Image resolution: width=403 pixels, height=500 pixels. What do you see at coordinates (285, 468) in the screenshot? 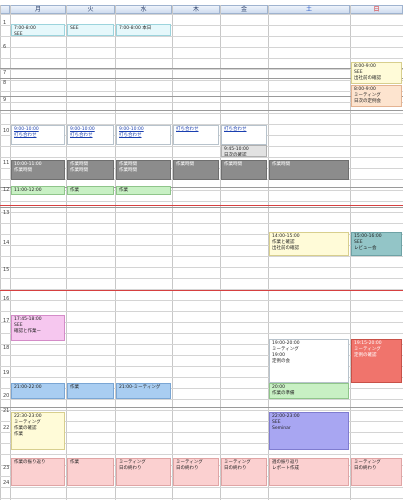
I see `event-text: レポート作成` at bounding box center [285, 468].